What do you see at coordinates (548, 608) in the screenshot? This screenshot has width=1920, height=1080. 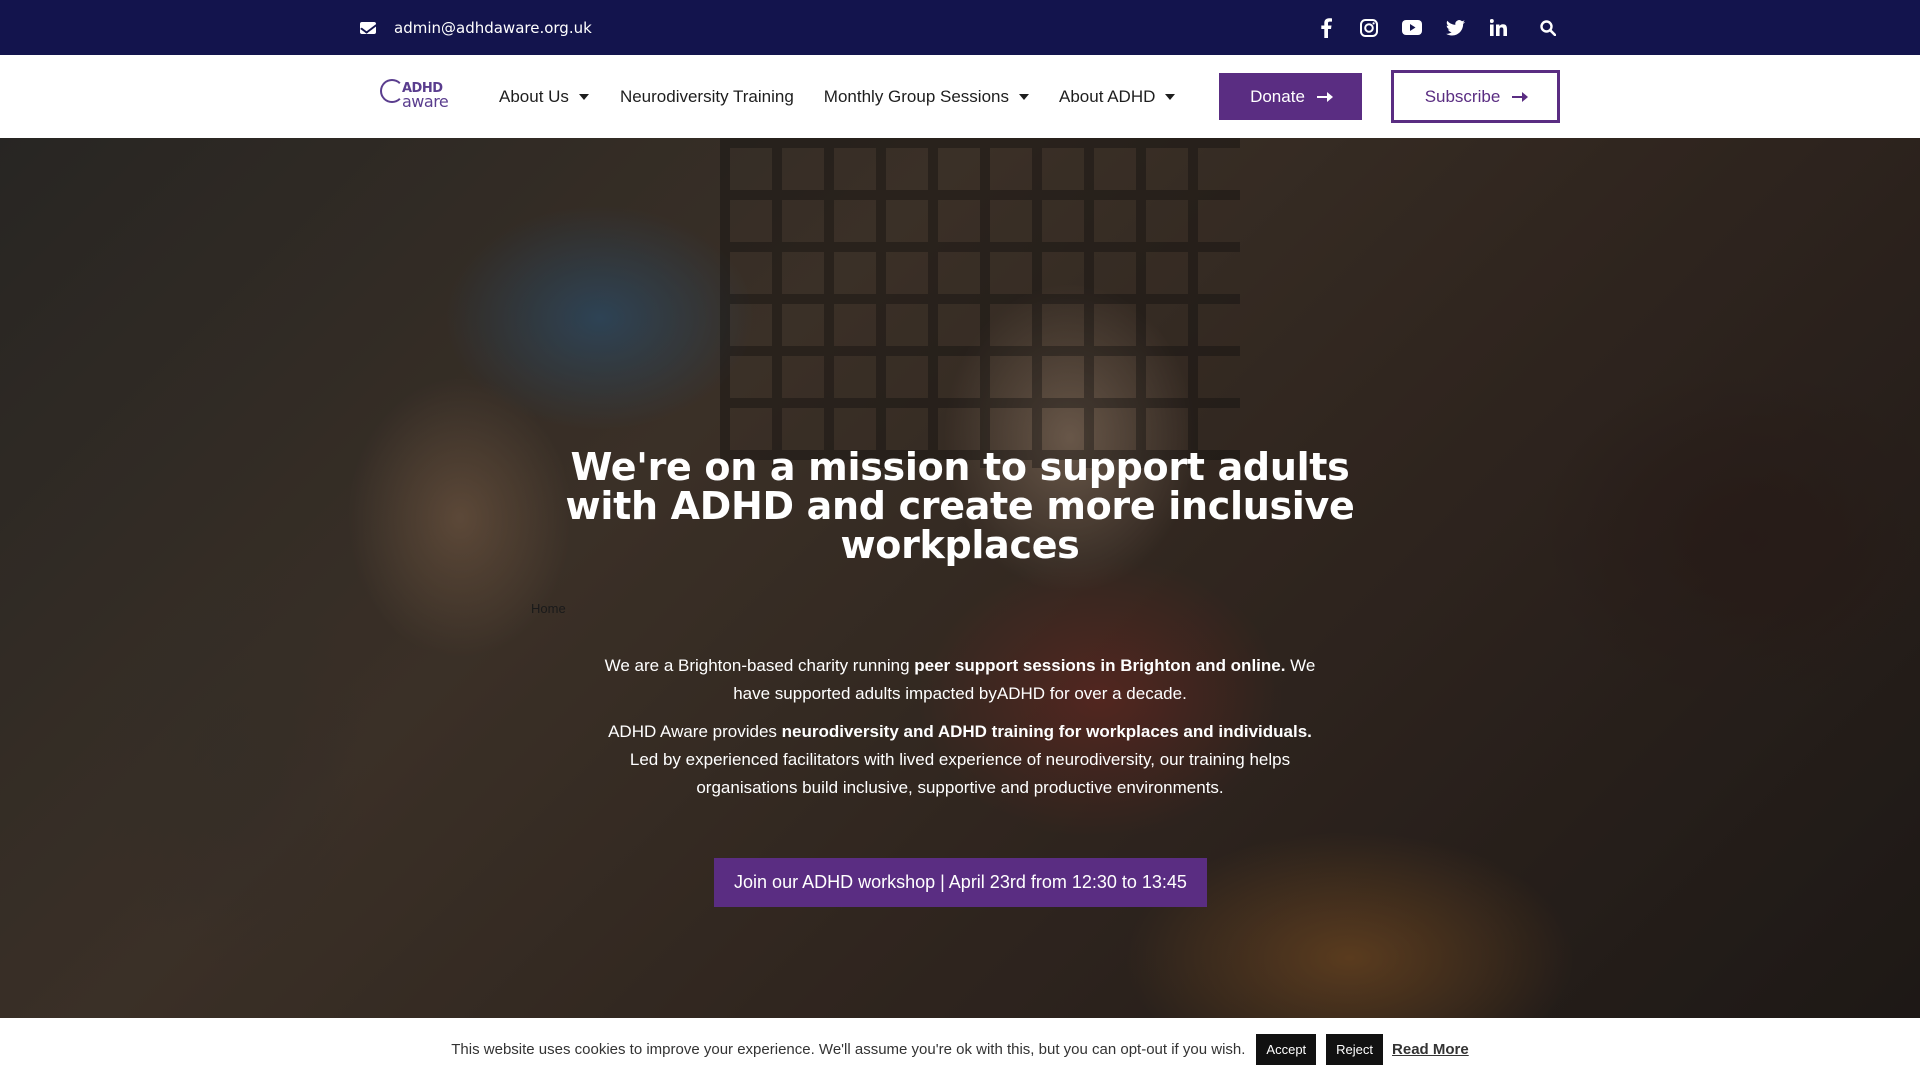 I see `breadcrumb-home: Home` at bounding box center [548, 608].